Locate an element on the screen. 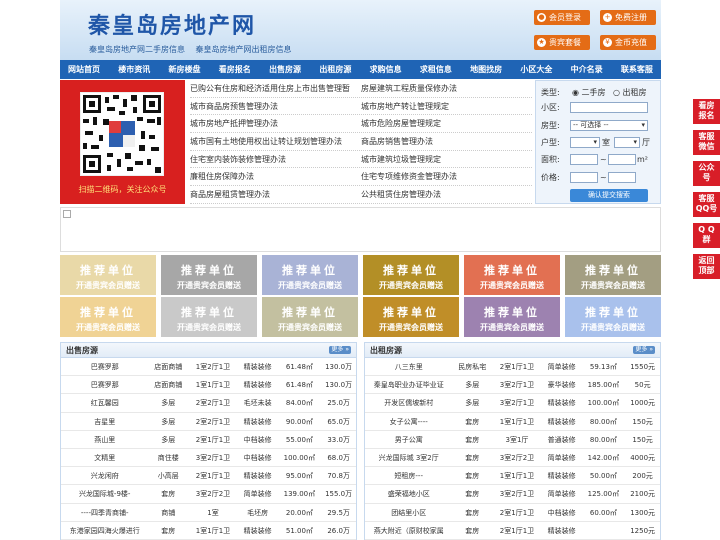 The height and width of the screenshot is (540, 720). table-cell: 兴龙国际城 3室2厅 is located at coordinates (408, 457).